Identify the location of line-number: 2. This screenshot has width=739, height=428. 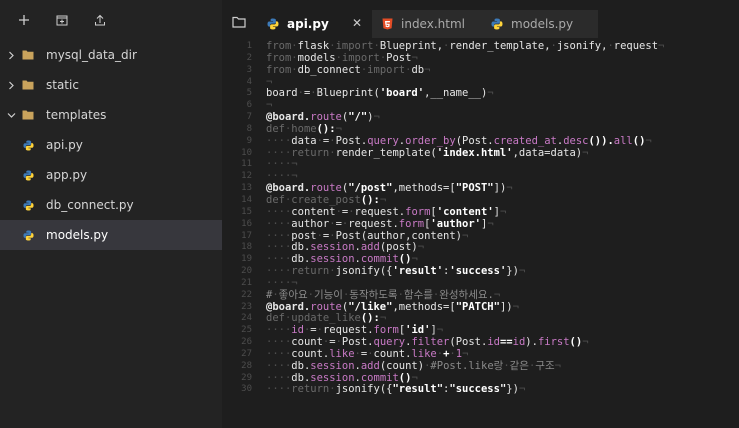
(249, 57).